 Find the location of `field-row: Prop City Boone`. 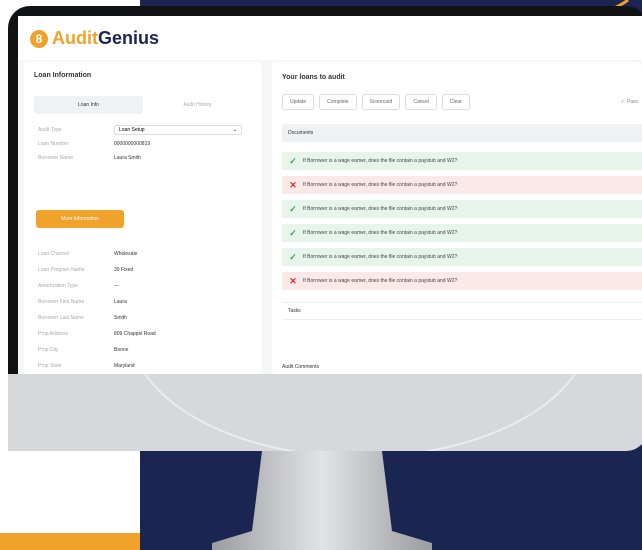

field-row: Prop City Boone is located at coordinates (145, 350).